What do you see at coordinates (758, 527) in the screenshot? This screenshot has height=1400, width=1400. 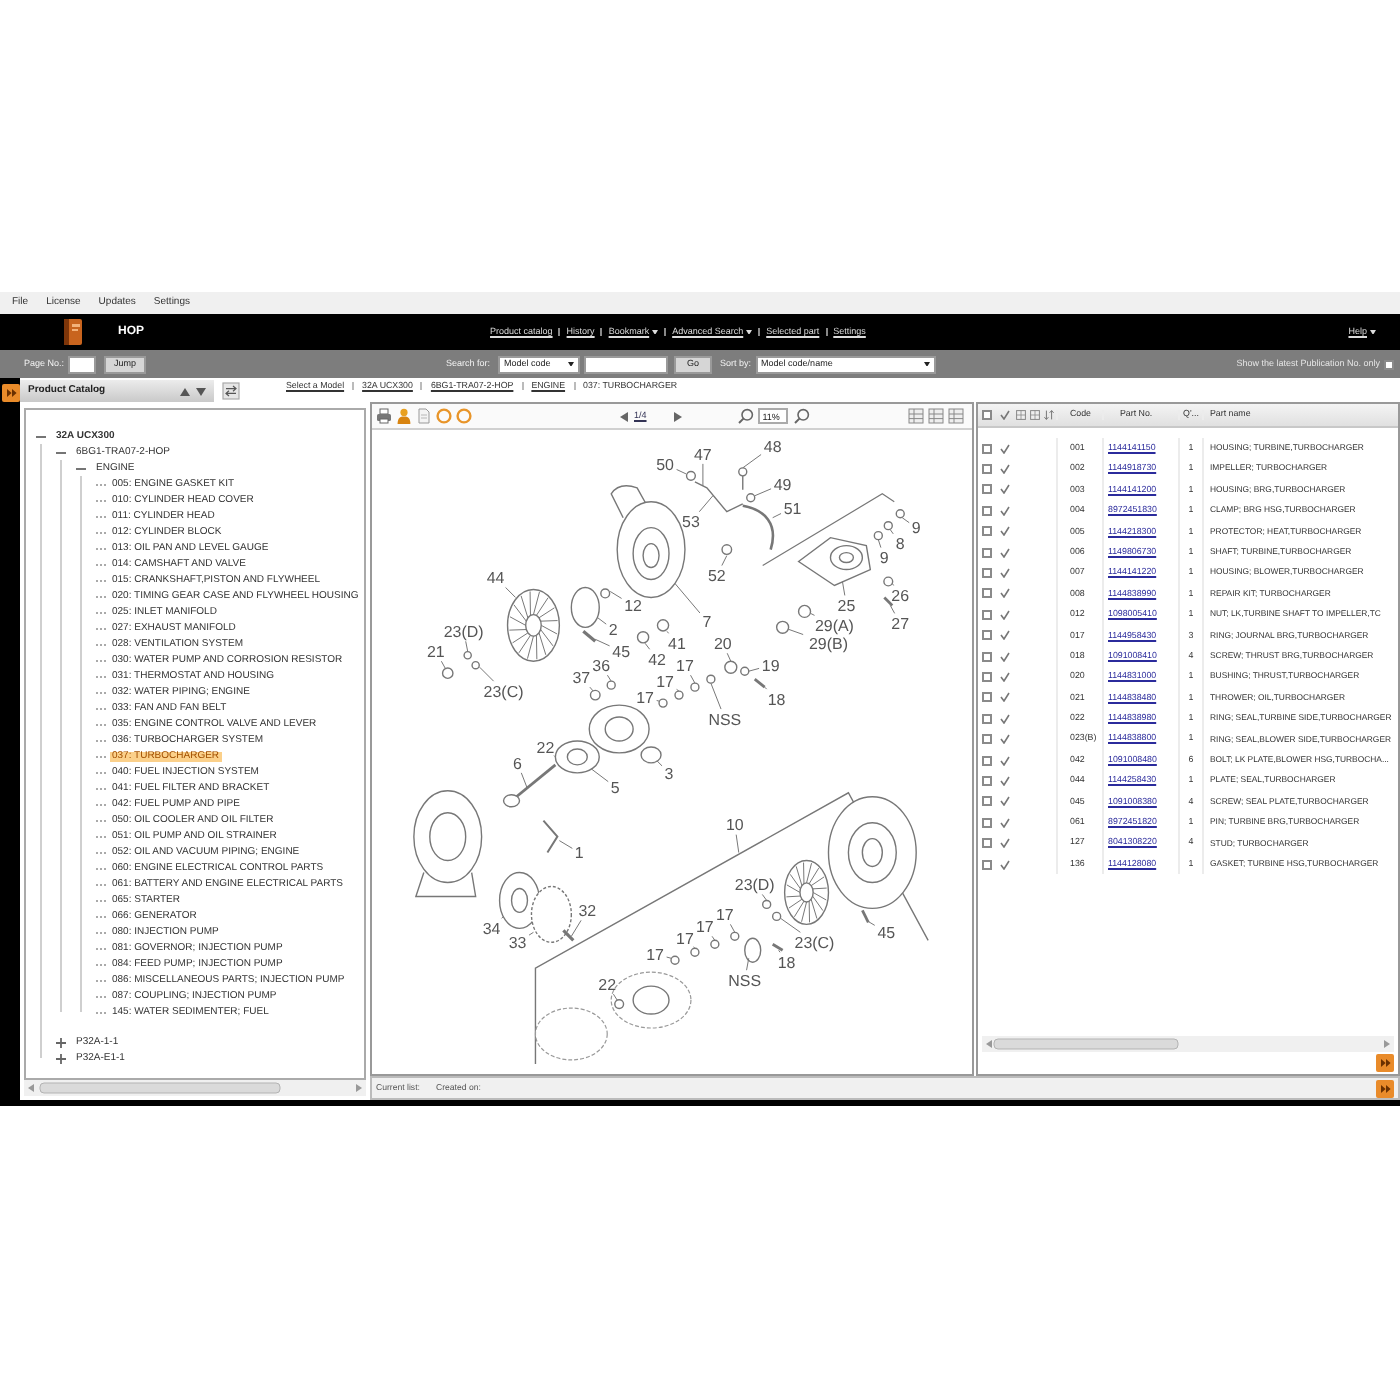 I see `hose-drawing` at bounding box center [758, 527].